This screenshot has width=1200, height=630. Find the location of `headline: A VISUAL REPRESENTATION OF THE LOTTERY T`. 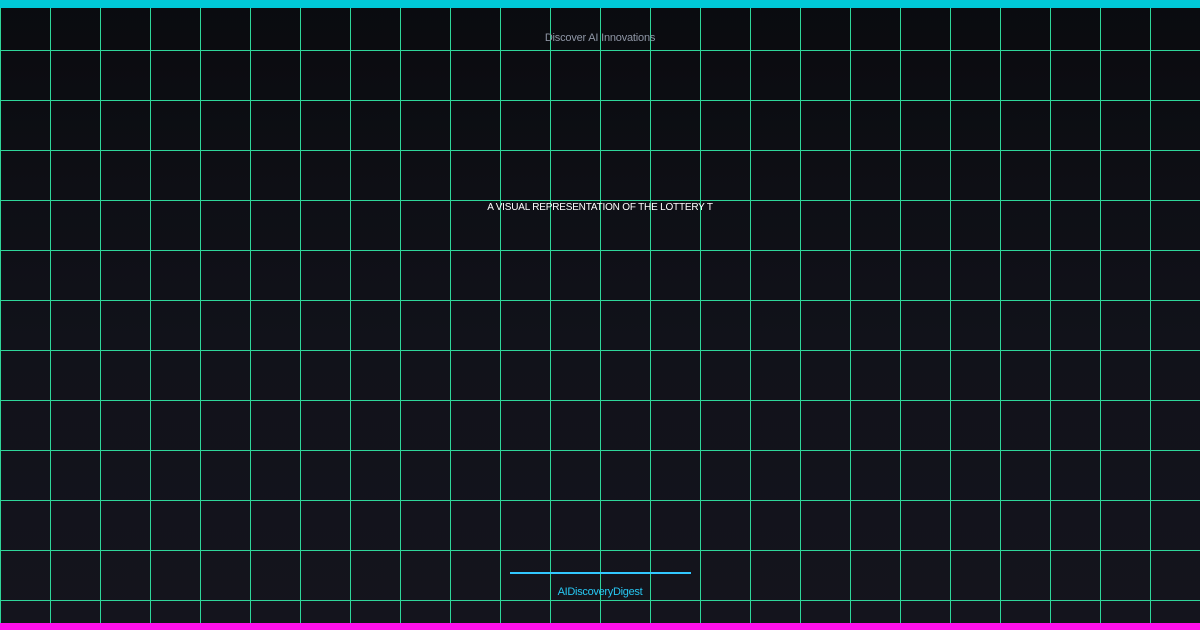

headline: A VISUAL REPRESENTATION OF THE LOTTERY T is located at coordinates (600, 207).